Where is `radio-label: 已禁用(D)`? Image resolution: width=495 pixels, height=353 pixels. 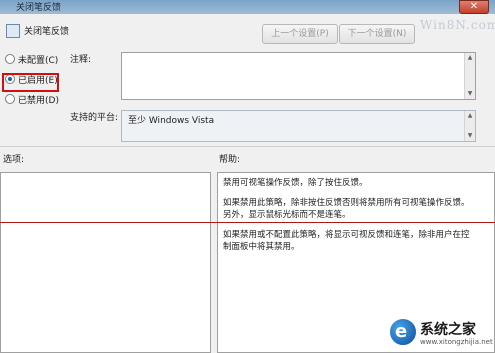 radio-label: 已禁用(D) is located at coordinates (38, 101).